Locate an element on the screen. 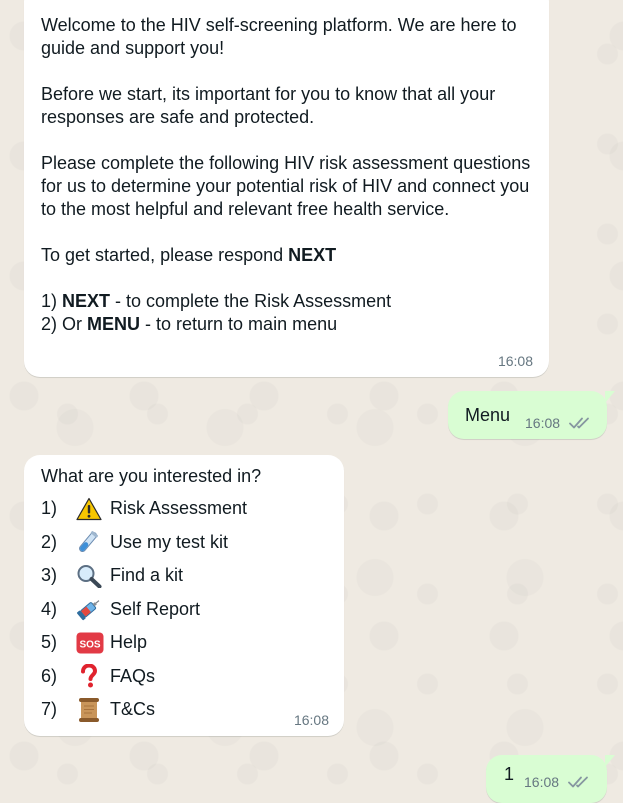  menu-item-number: 6) is located at coordinates (49, 675).